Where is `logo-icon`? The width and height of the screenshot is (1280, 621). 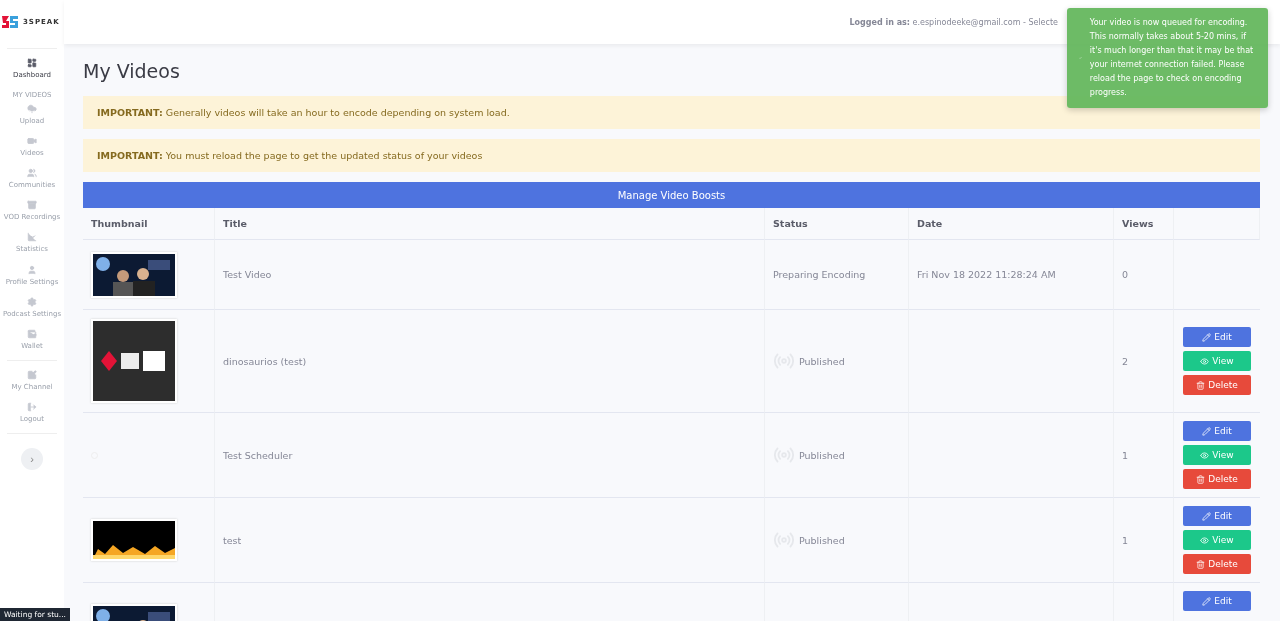
logo-icon is located at coordinates (10, 22).